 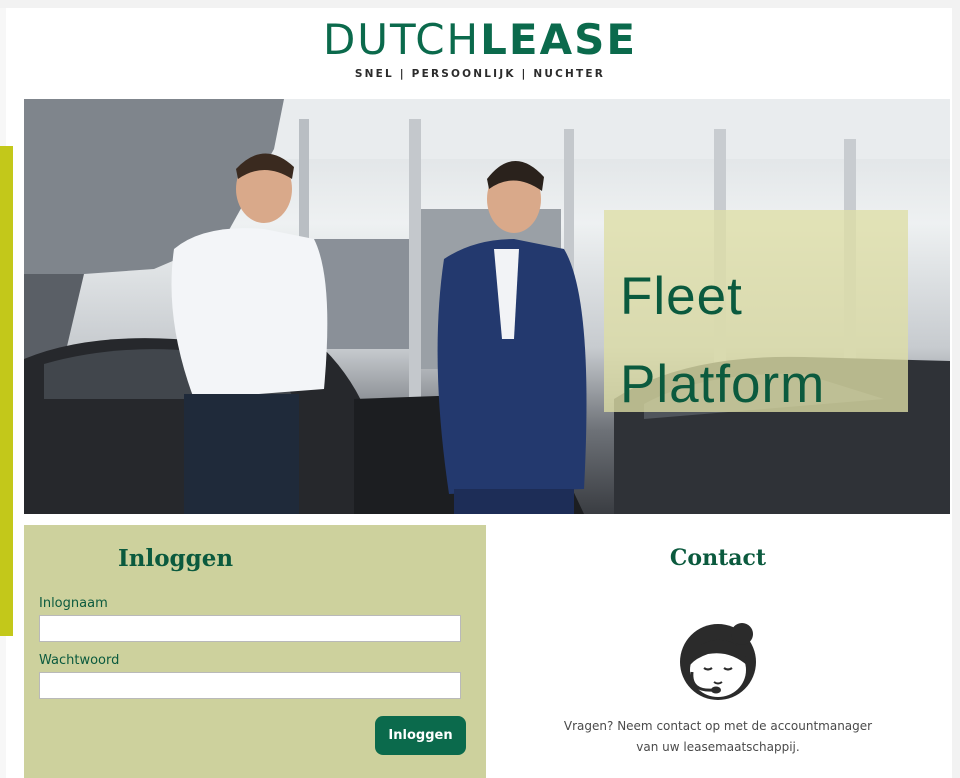 I want to click on customer-service-agent-icon, so click(x=720, y=664).